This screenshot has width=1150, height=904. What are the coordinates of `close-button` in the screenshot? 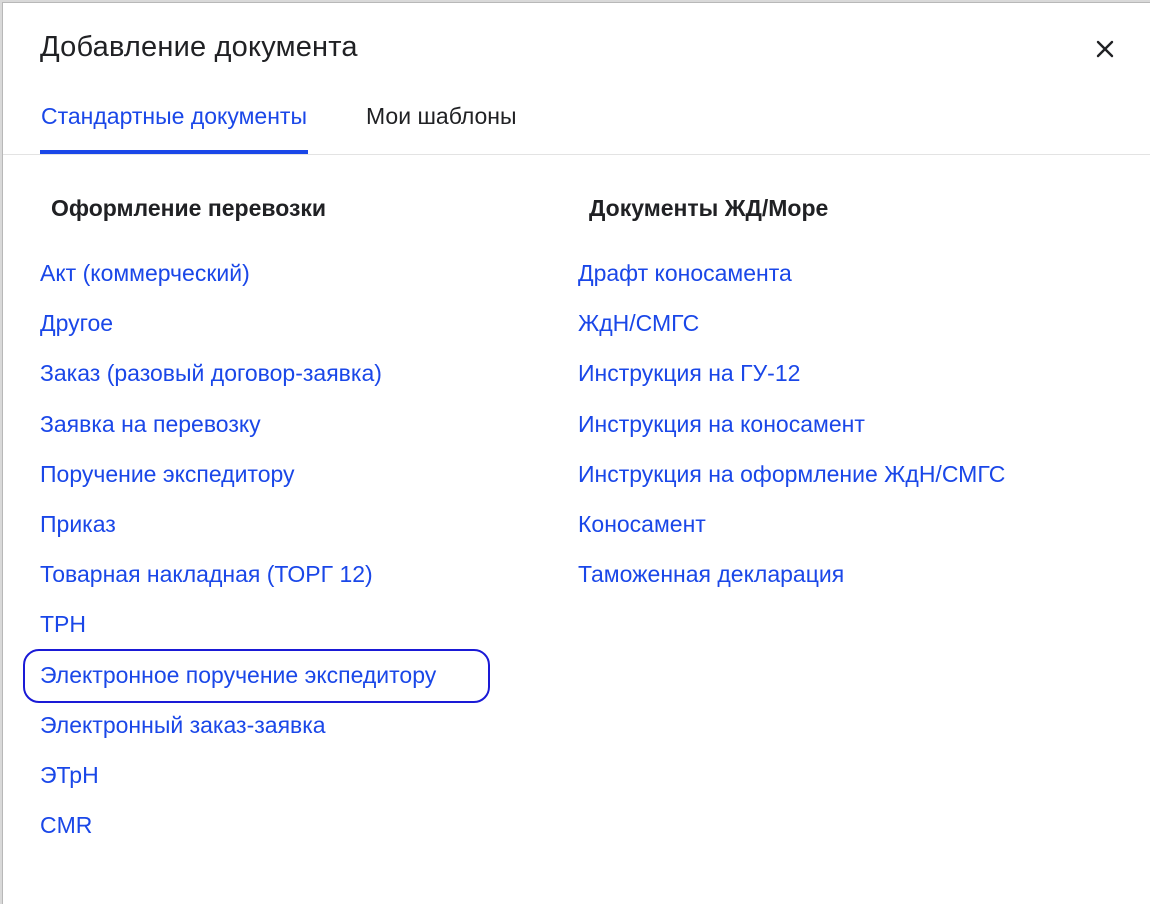 It's located at (1105, 49).